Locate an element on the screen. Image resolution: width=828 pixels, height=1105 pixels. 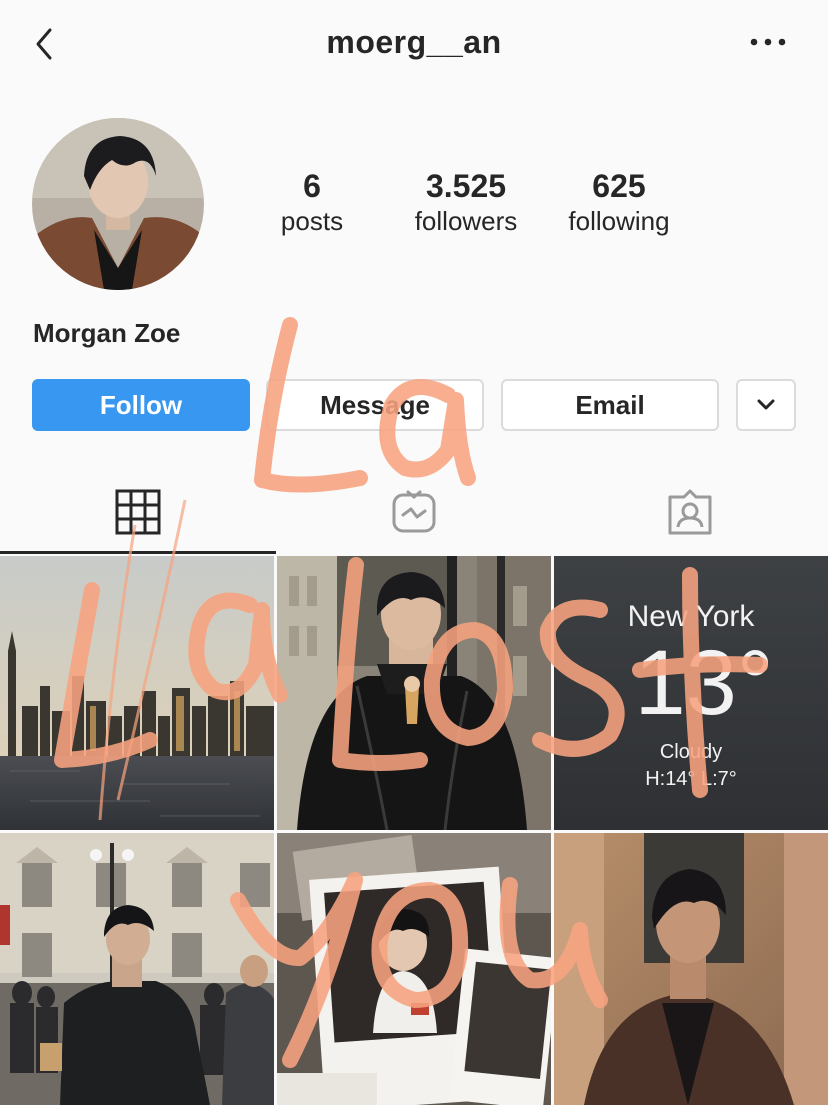
chevron-down-icon is located at coordinates (766, 404).